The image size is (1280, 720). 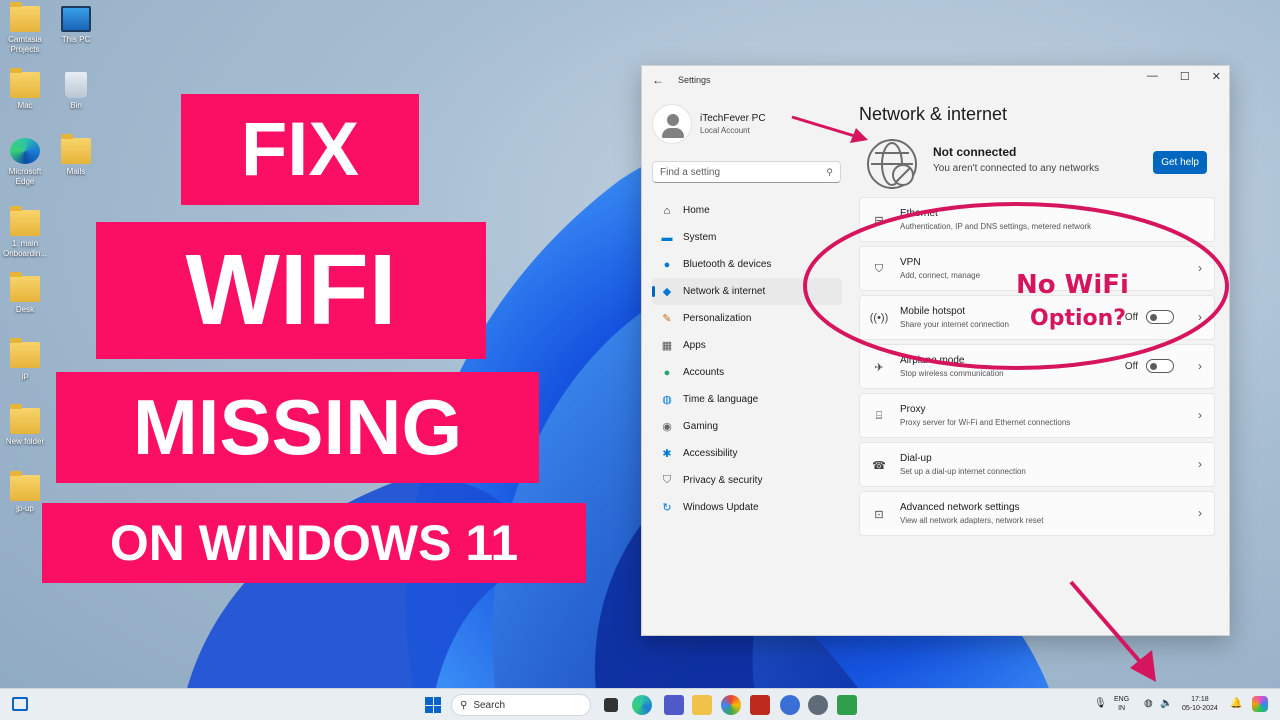 What do you see at coordinates (1236, 704) in the screenshot?
I see `notification-bell-icon: 🔔` at bounding box center [1236, 704].